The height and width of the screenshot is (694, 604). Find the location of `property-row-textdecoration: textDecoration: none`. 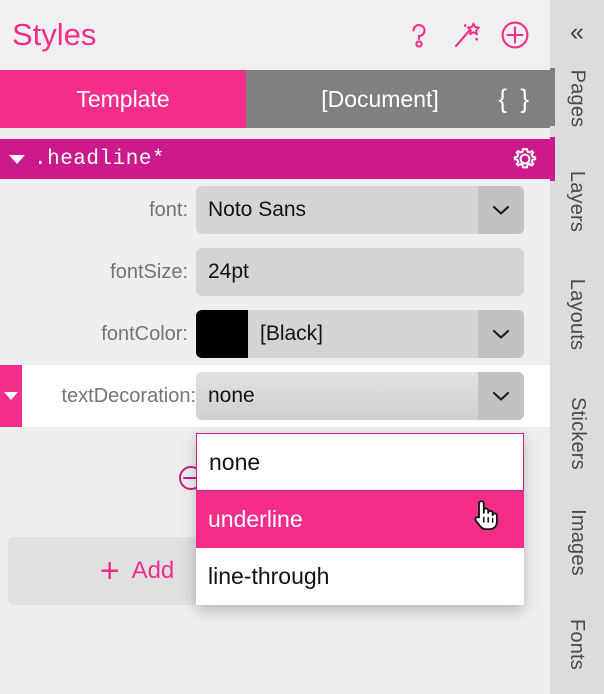

property-row-textdecoration: textDecoration: none is located at coordinates (275, 396).